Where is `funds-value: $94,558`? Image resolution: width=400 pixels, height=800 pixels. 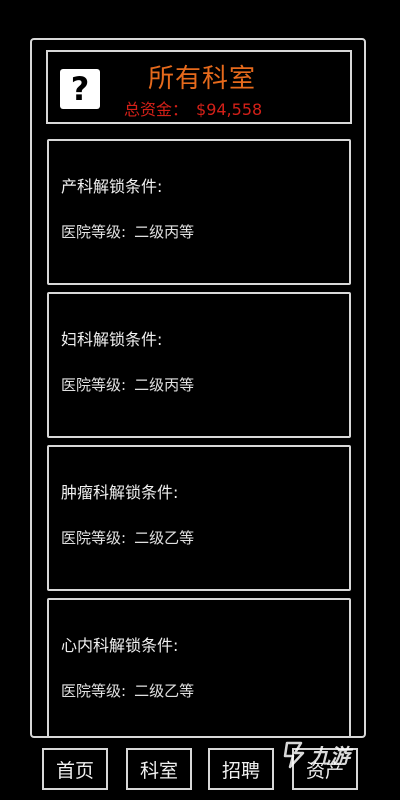
funds-value: $94,558 is located at coordinates (229, 109).